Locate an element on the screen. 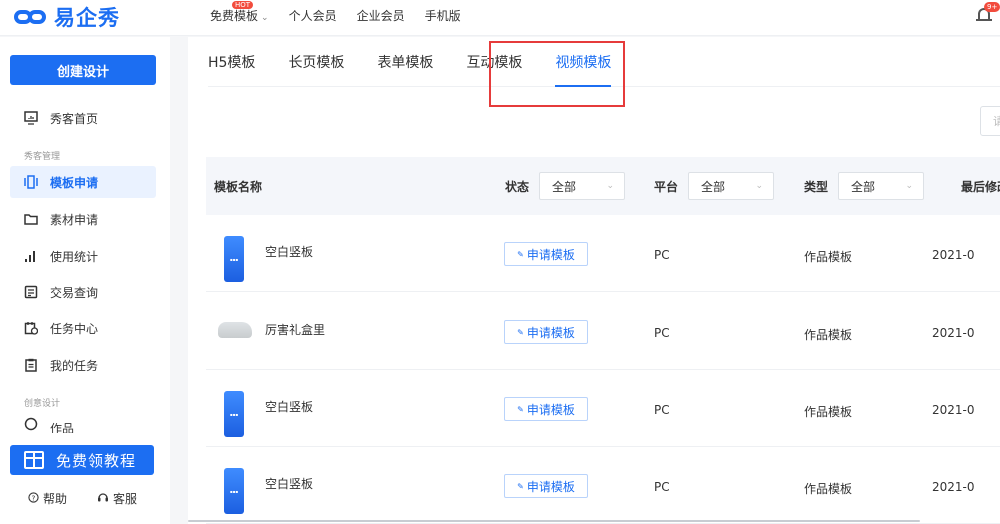 The width and height of the screenshot is (1000, 524). sidebar-item-transactions: 交易查询 is located at coordinates (83, 292).